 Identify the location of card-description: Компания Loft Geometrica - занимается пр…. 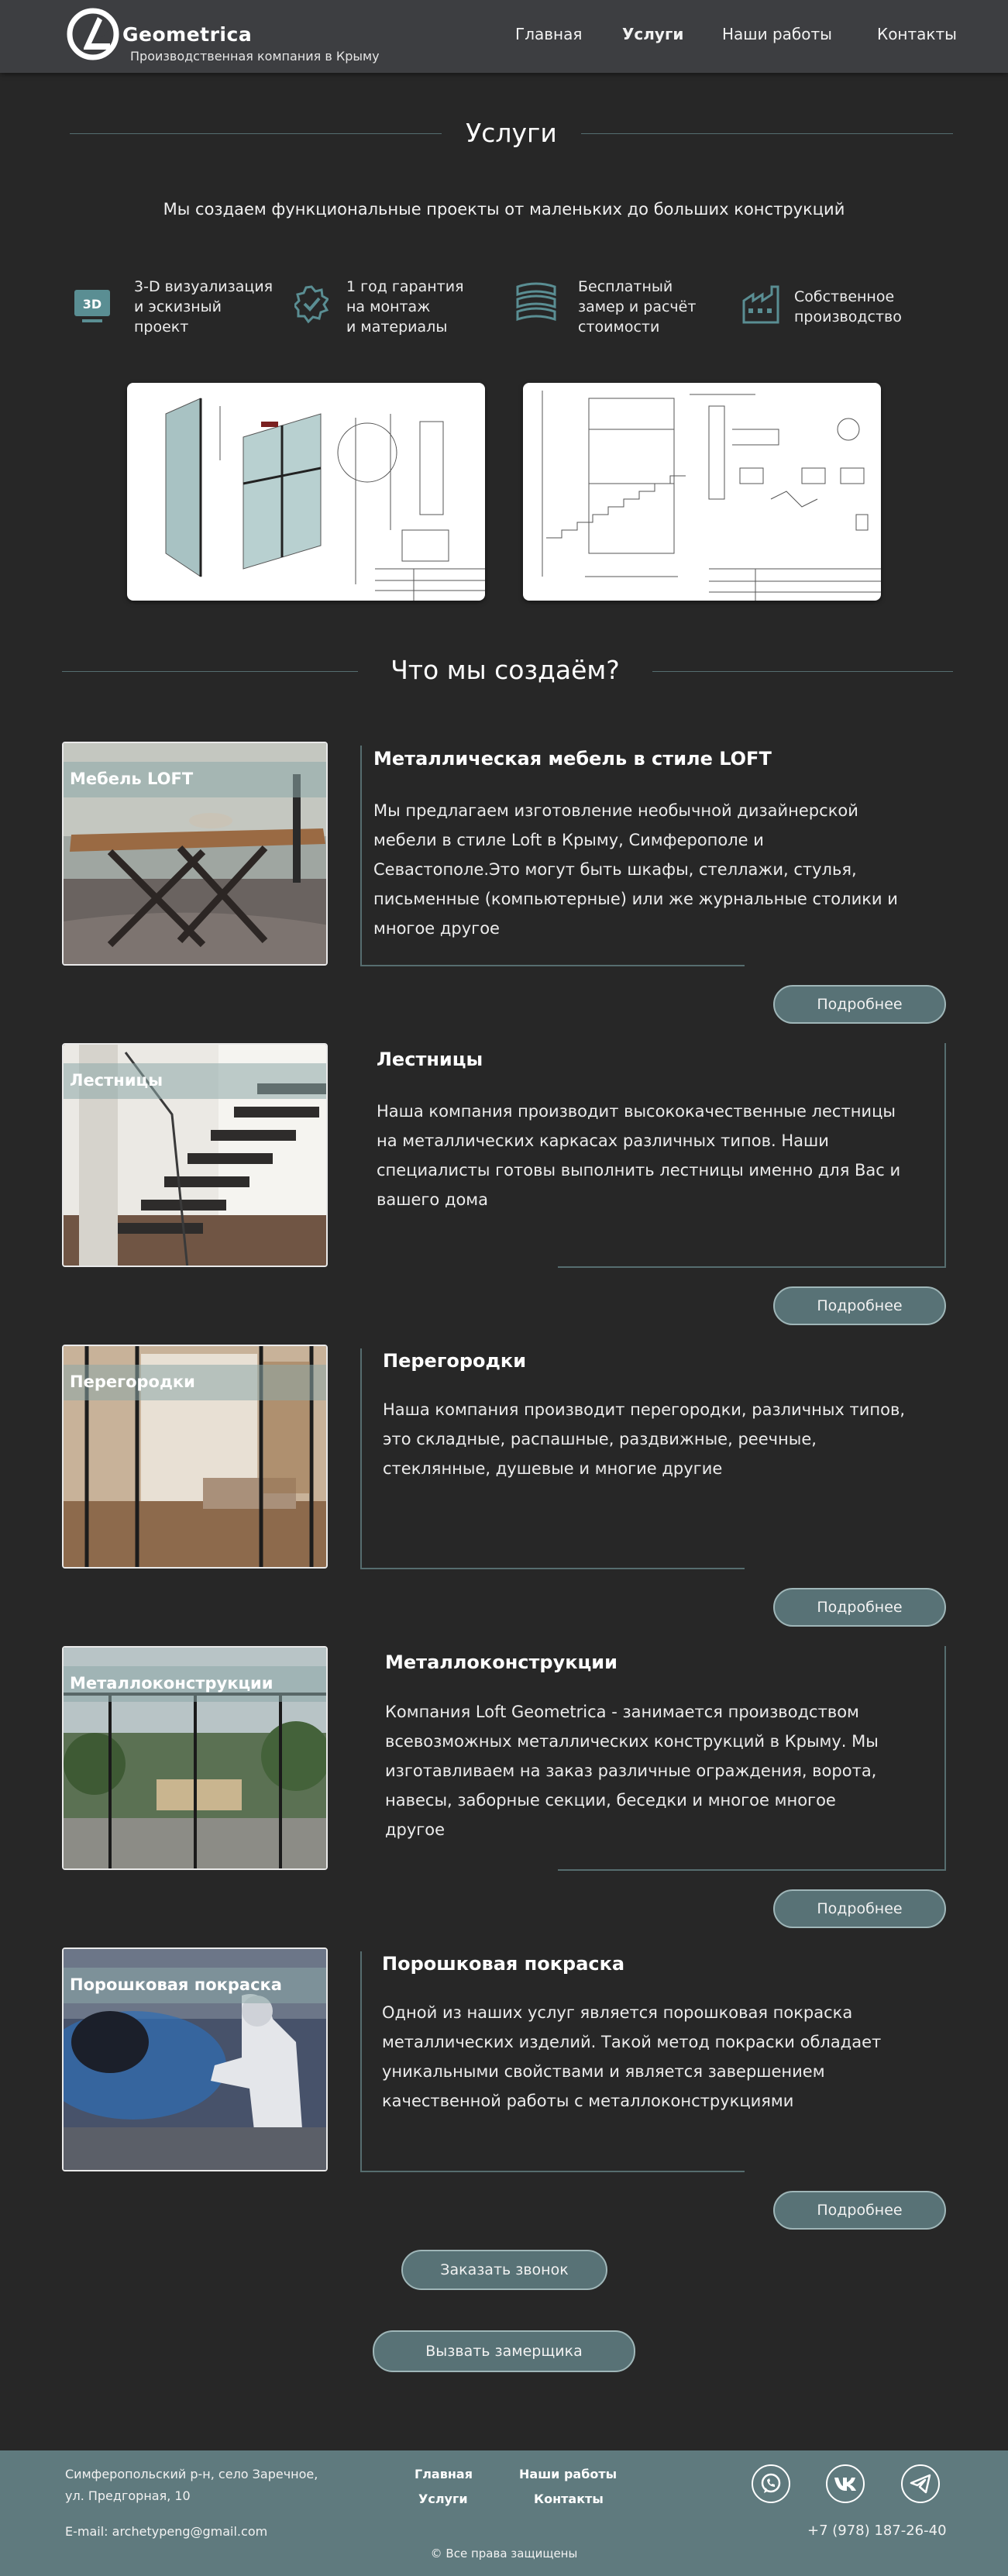
(632, 1770).